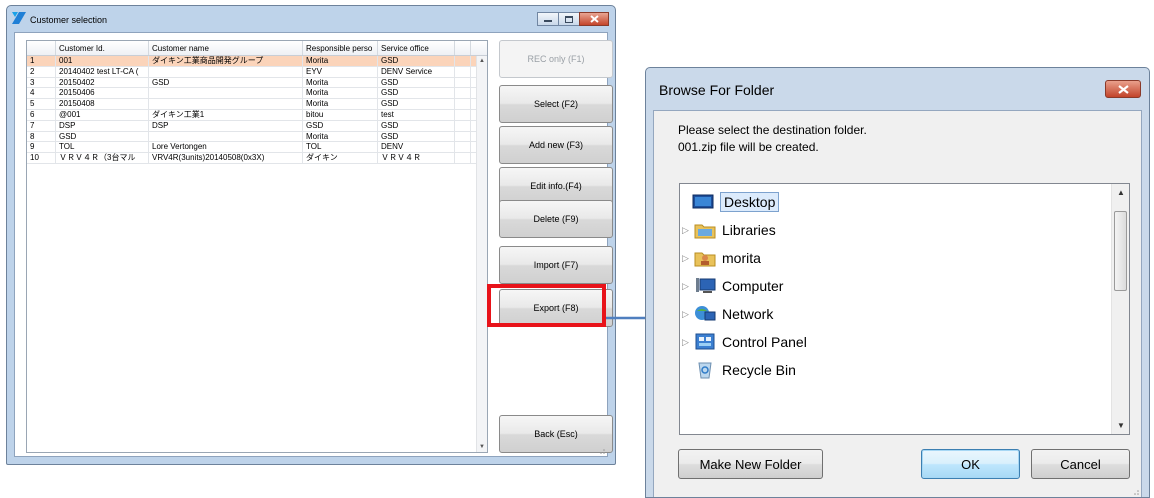  I want to click on make-new-folder-button: Make New Folder, so click(750, 464).